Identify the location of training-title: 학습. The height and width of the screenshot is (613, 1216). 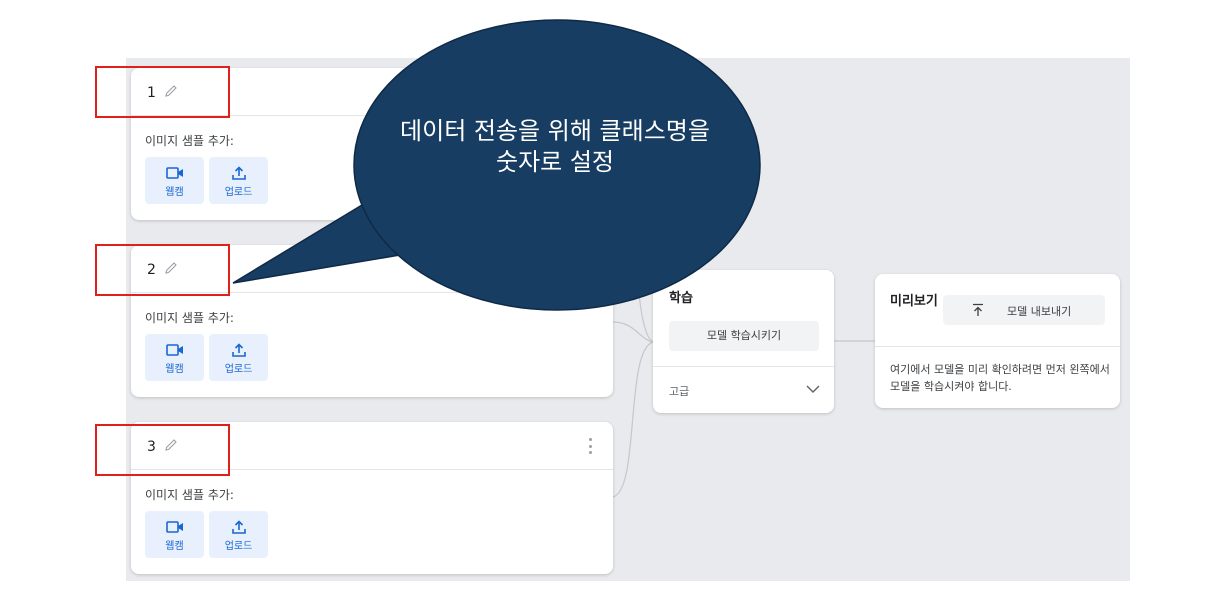
(681, 298).